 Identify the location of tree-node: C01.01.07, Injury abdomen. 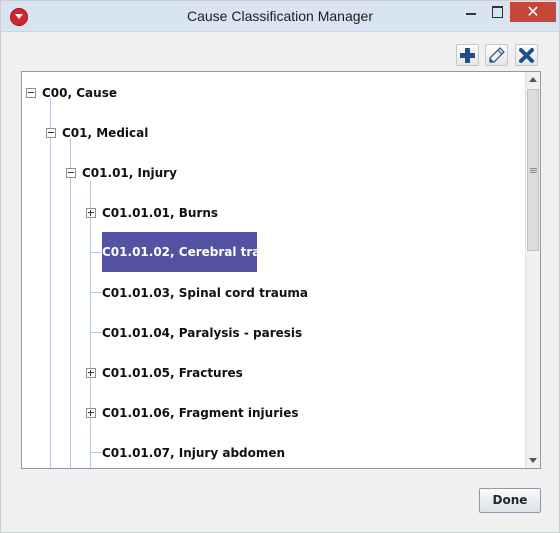
(193, 453).